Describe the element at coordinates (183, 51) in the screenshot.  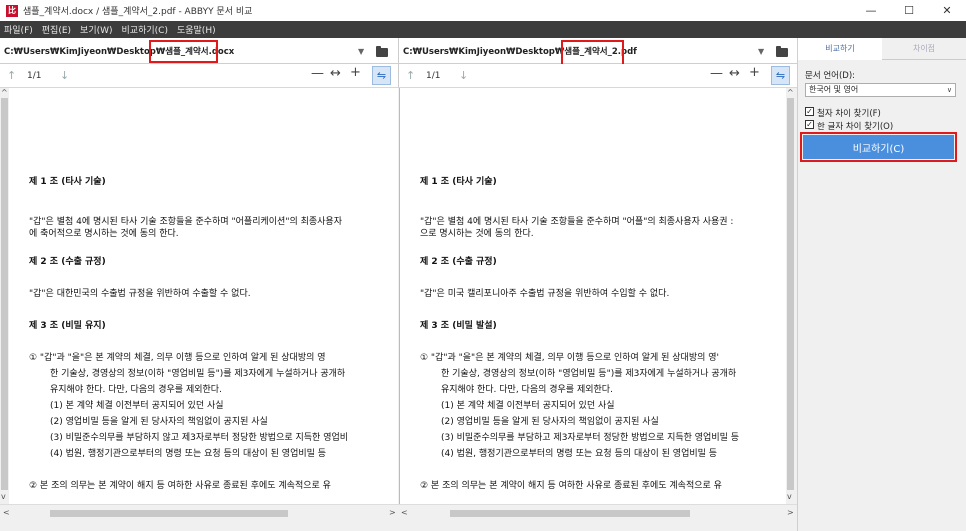
I see `left-filename-highlight` at that location.